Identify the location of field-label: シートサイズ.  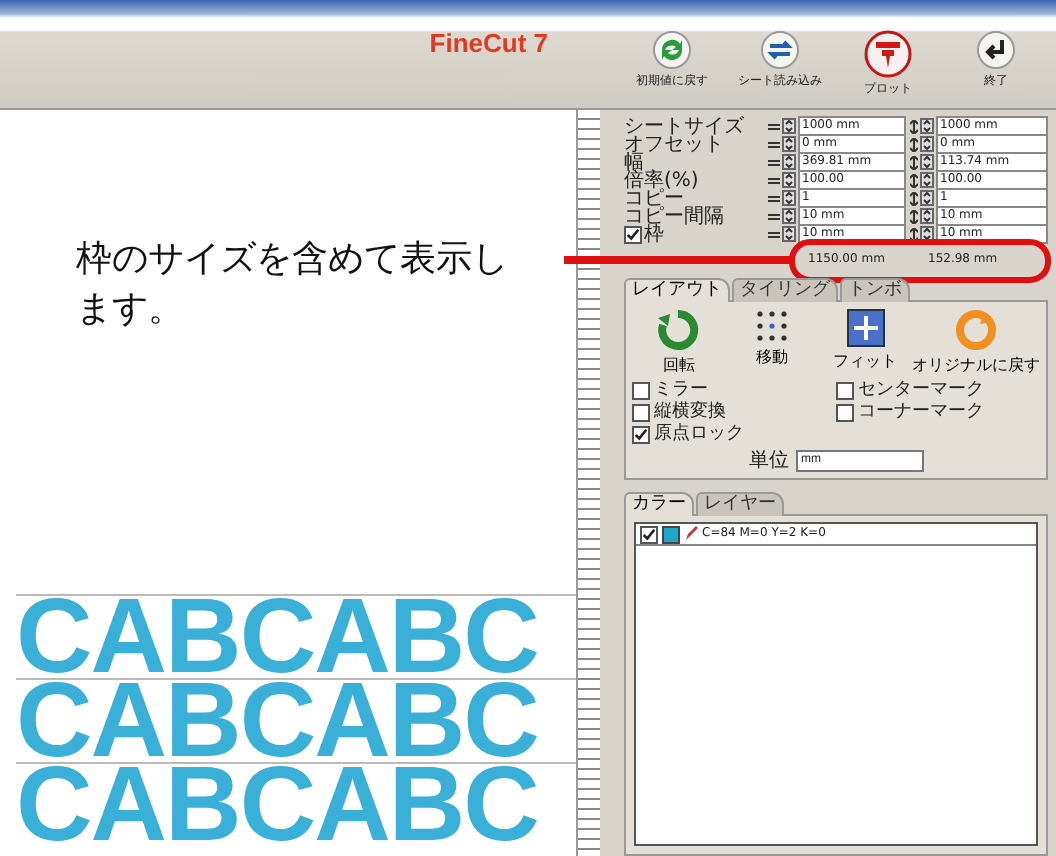
(684, 126).